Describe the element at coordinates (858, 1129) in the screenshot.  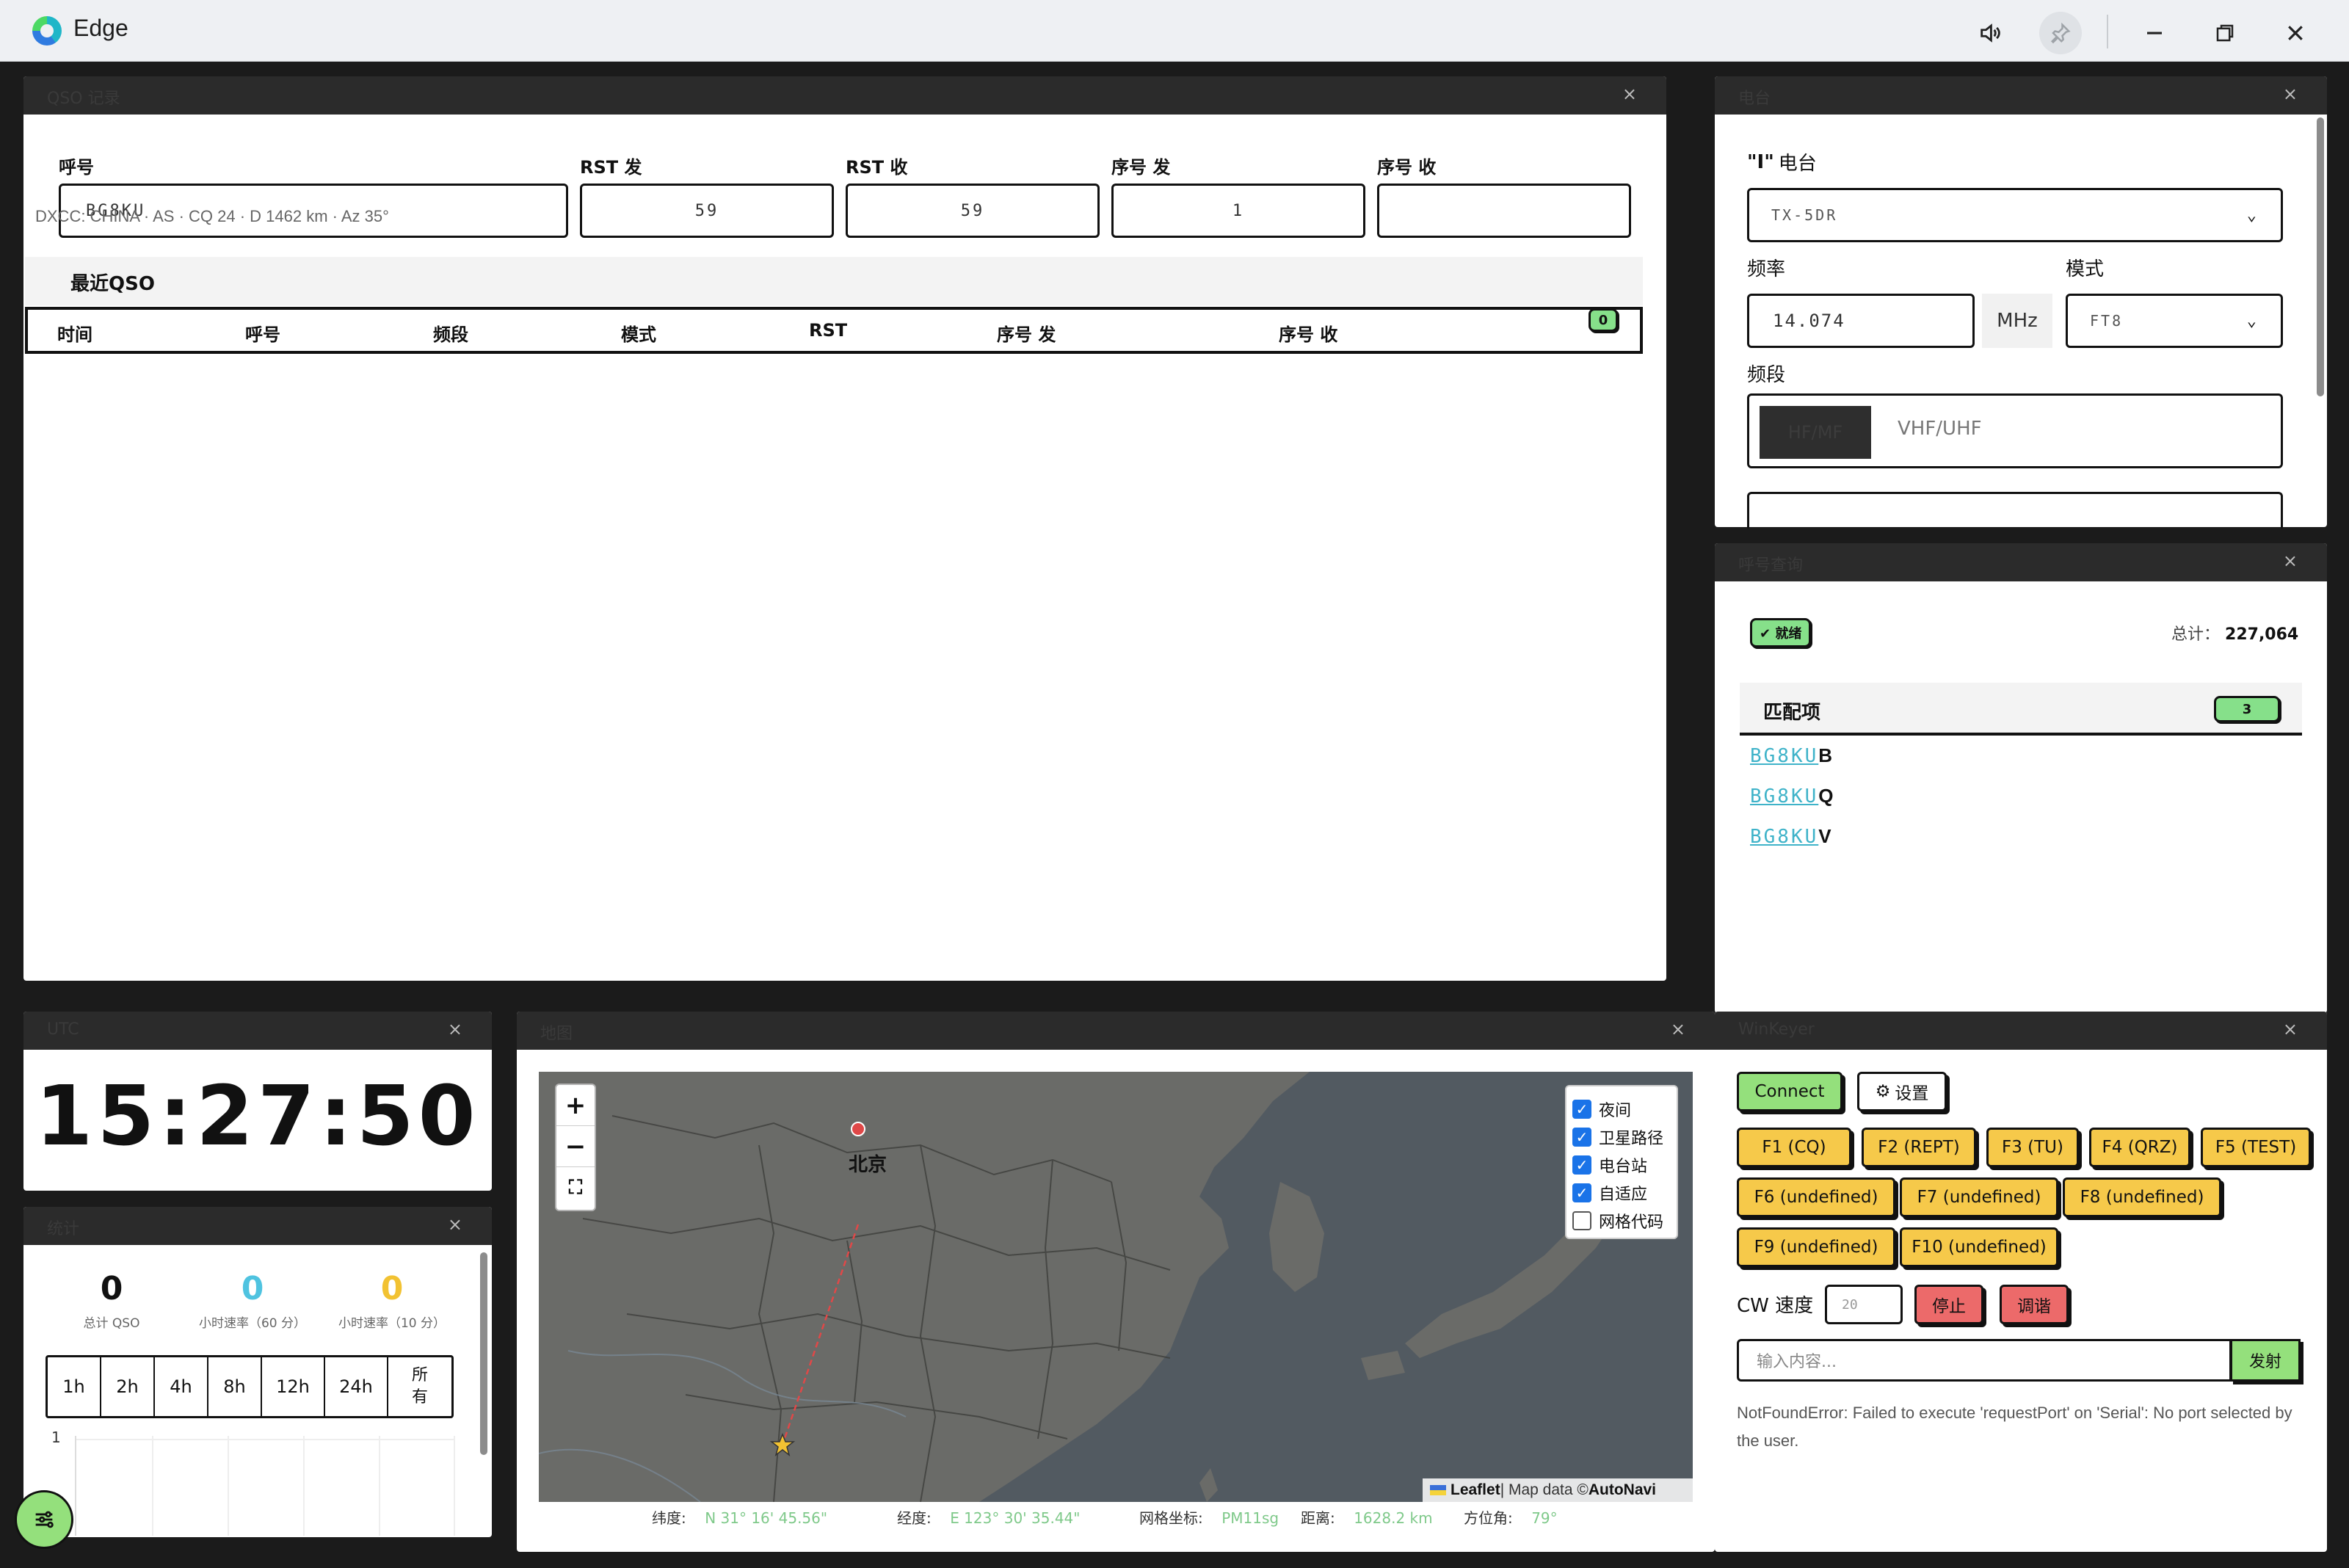
I see `beijing-marker` at that location.